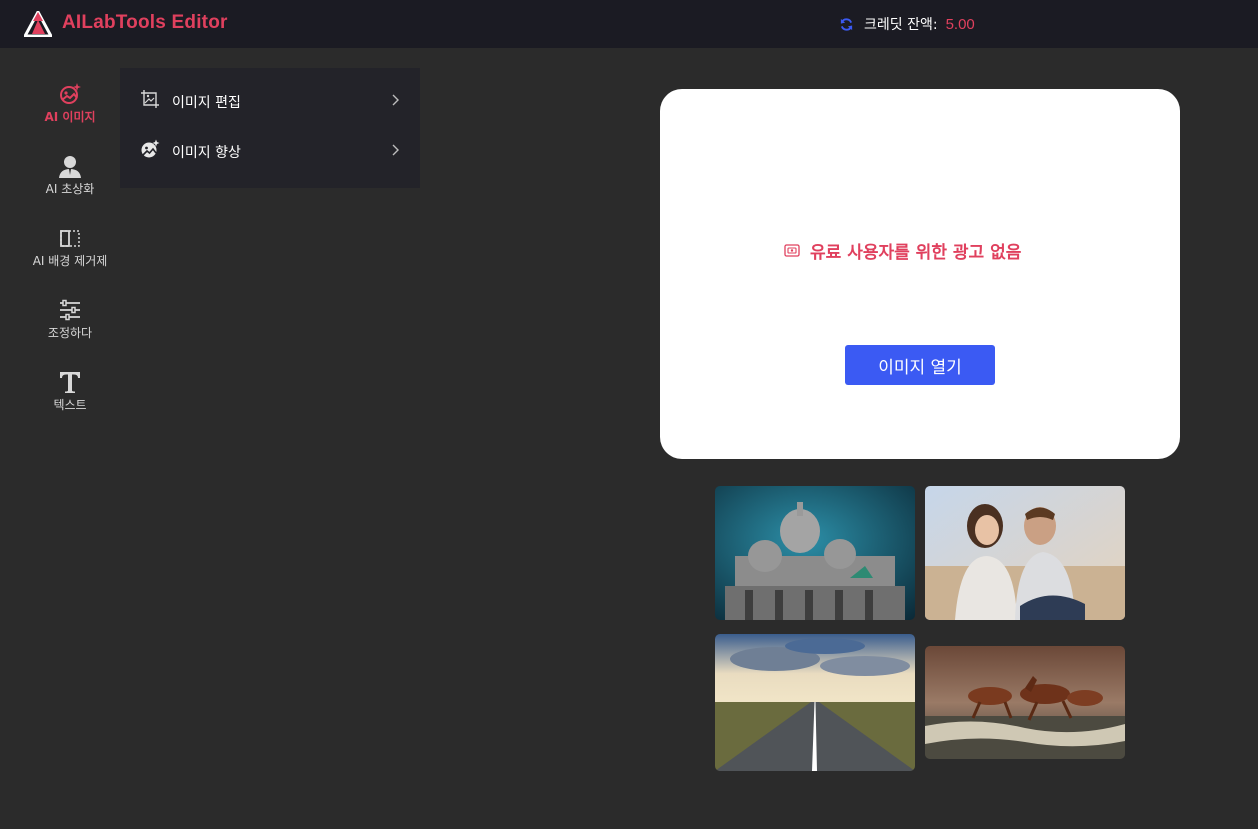  Describe the element at coordinates (70, 405) in the screenshot. I see `tool-label: 텍스트` at that location.